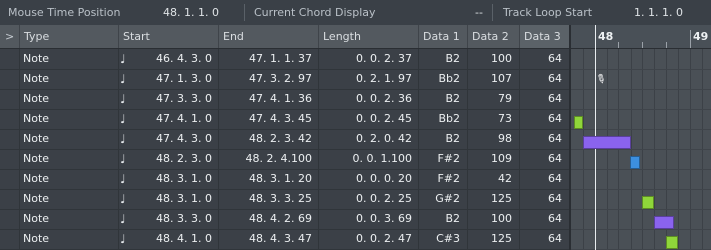 Image resolution: width=711 pixels, height=250 pixels. What do you see at coordinates (168, 36) in the screenshot?
I see `column-header-start: Start` at bounding box center [168, 36].